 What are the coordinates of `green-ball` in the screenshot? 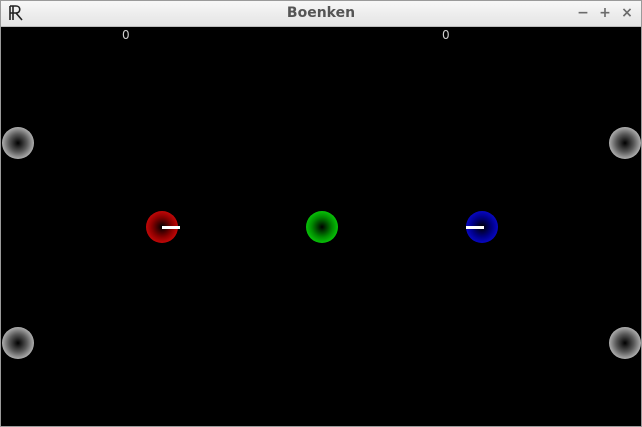 It's located at (322, 227).